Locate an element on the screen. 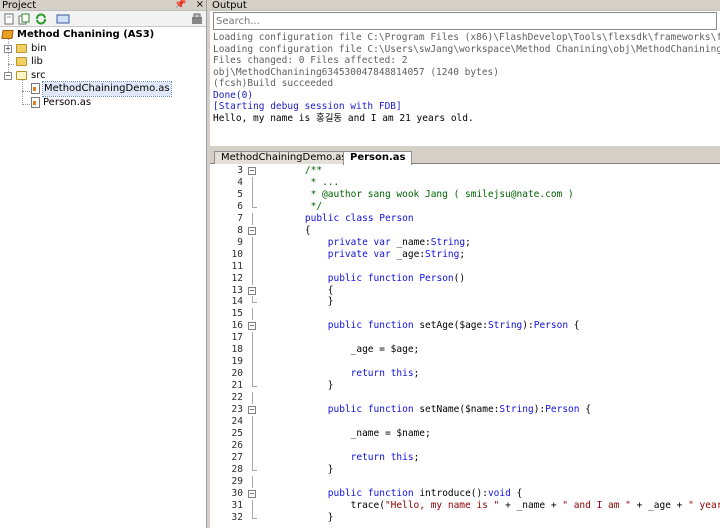  line-number: 17 is located at coordinates (237, 338).